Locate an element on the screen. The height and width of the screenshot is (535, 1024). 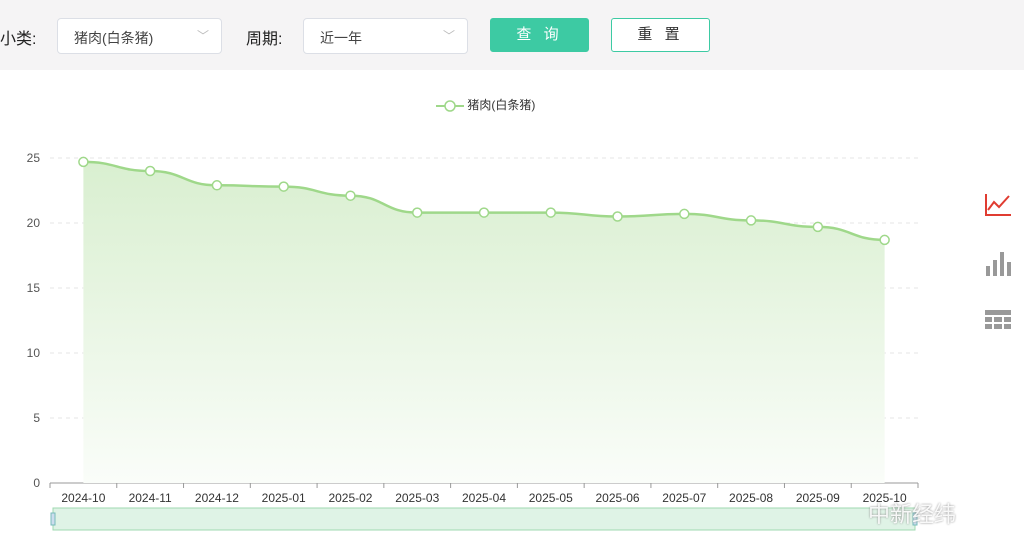
line-chart-icon is located at coordinates (998, 205).